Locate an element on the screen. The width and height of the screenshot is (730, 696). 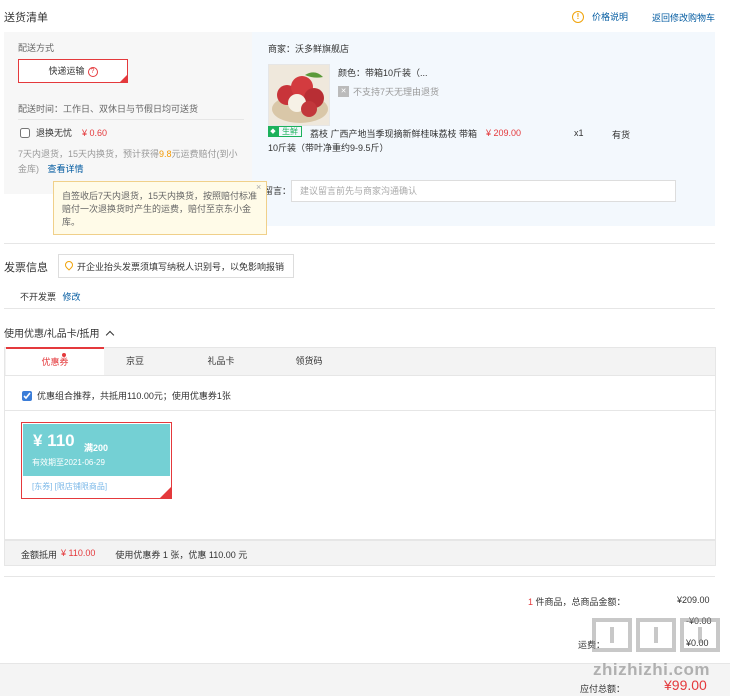
summary-amount: ¥ 110.00 is located at coordinates (78, 553).